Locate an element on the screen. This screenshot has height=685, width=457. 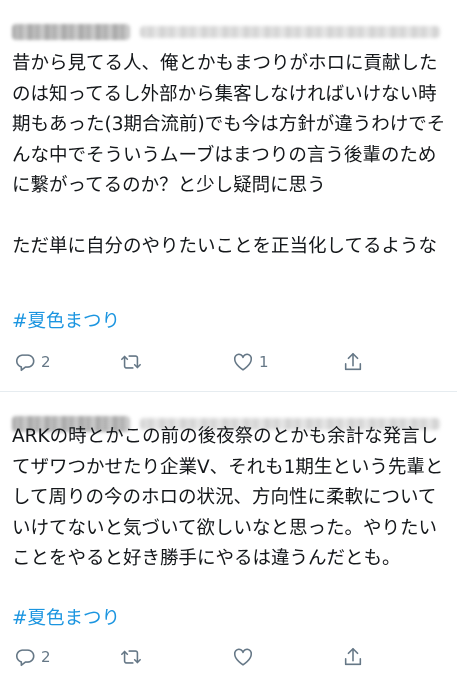
blurred-author-name is located at coordinates (71, 32).